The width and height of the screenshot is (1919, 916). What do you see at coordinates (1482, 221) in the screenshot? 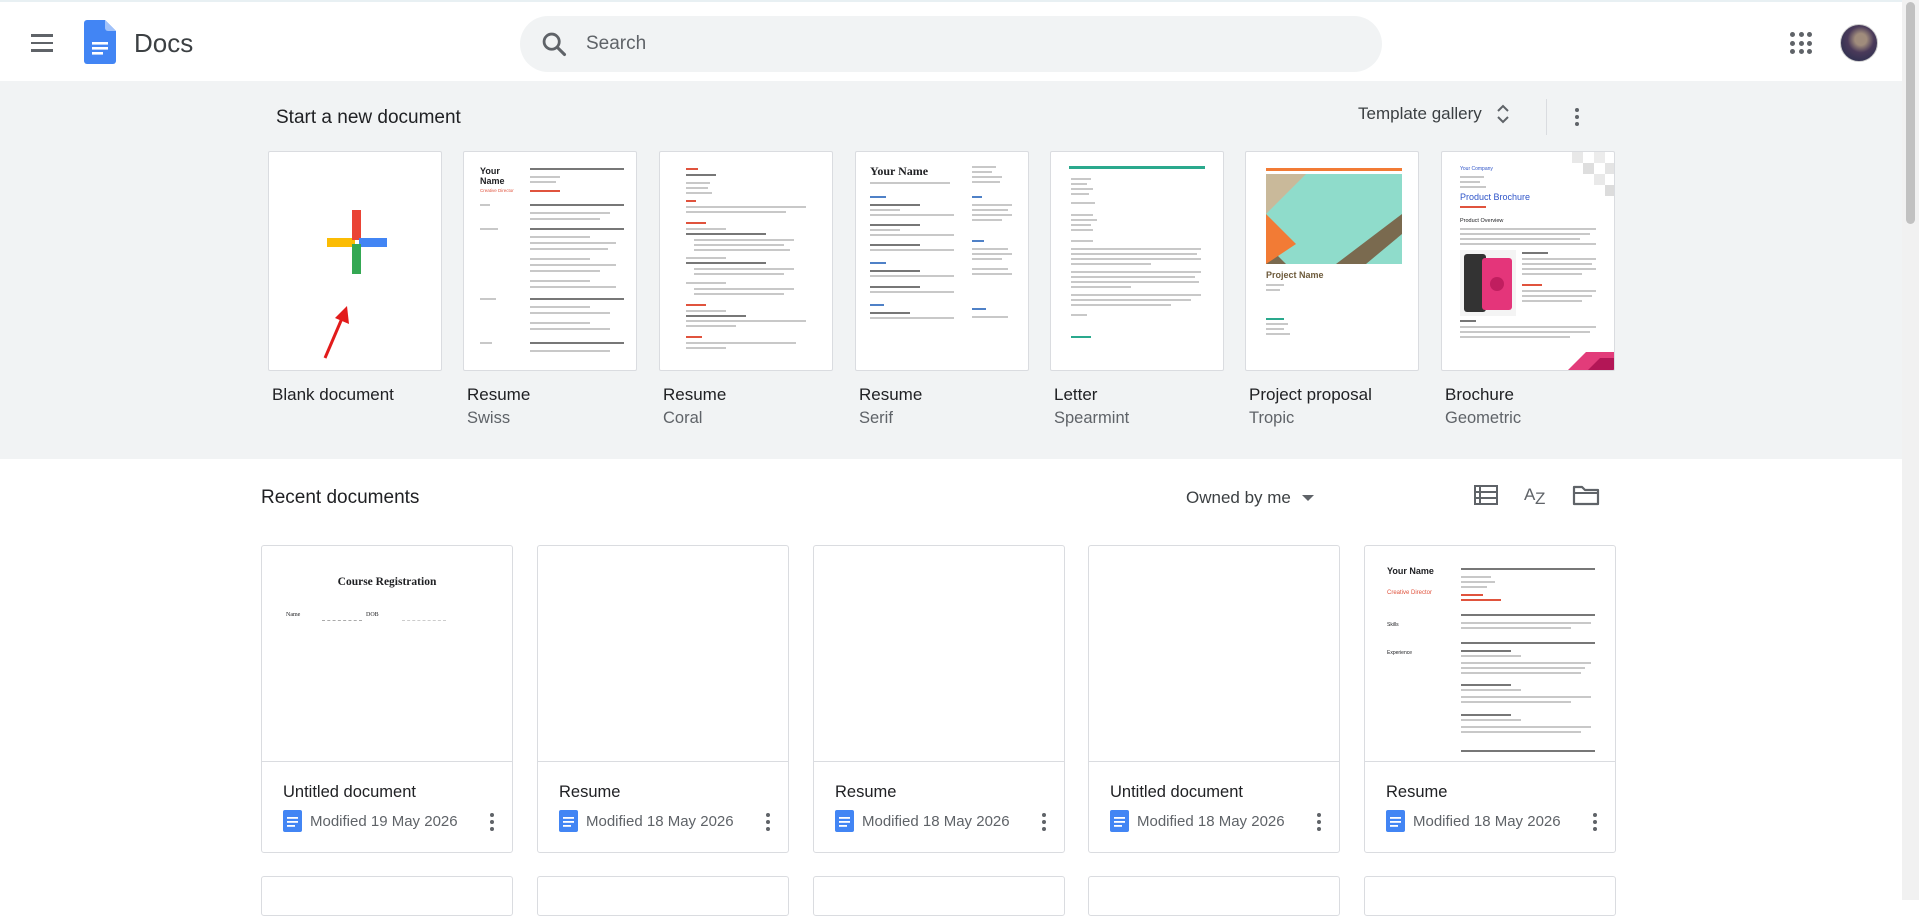
I see `thumb-overview: Product Overview` at bounding box center [1482, 221].